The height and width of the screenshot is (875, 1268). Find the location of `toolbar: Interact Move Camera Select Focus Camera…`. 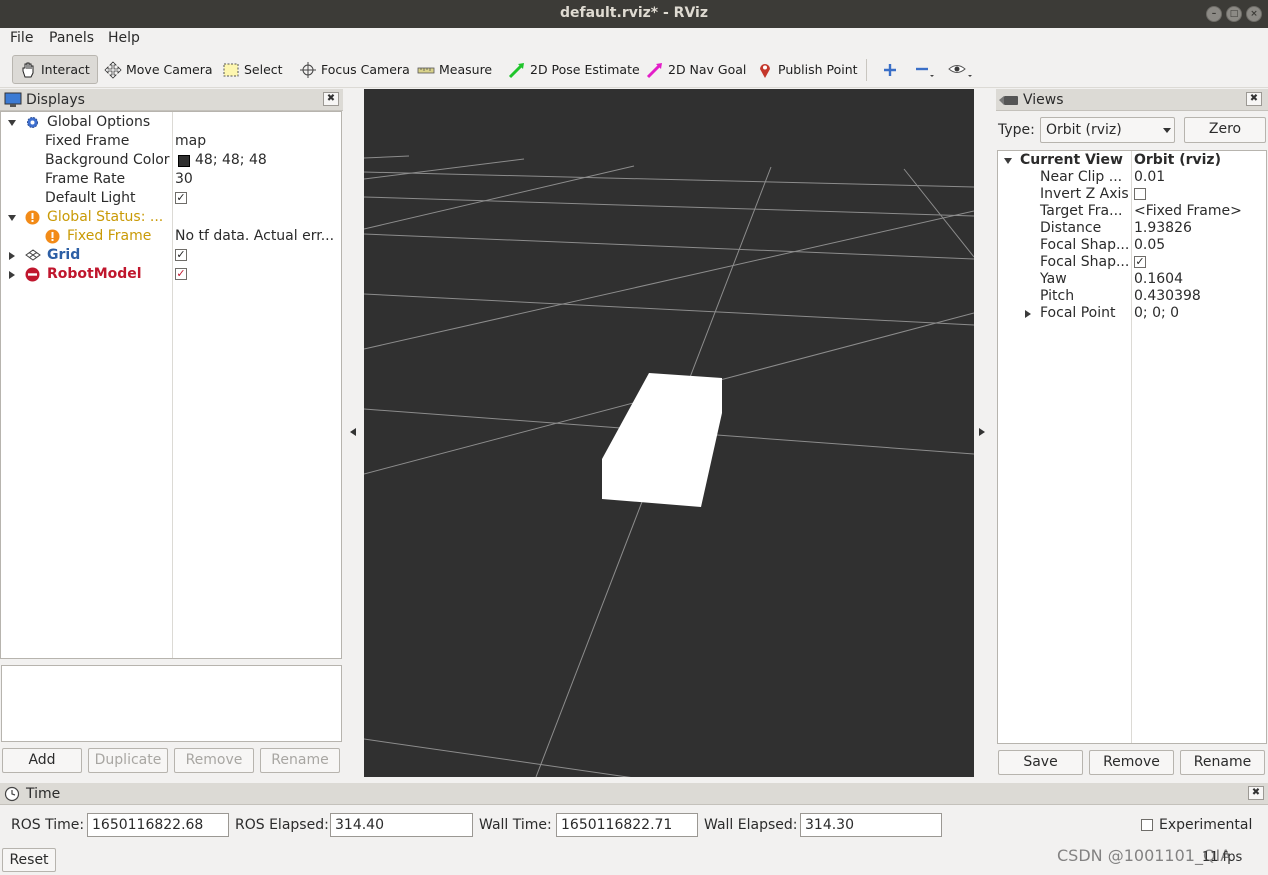

toolbar: Interact Move Camera Select Focus Camera… is located at coordinates (634, 69).